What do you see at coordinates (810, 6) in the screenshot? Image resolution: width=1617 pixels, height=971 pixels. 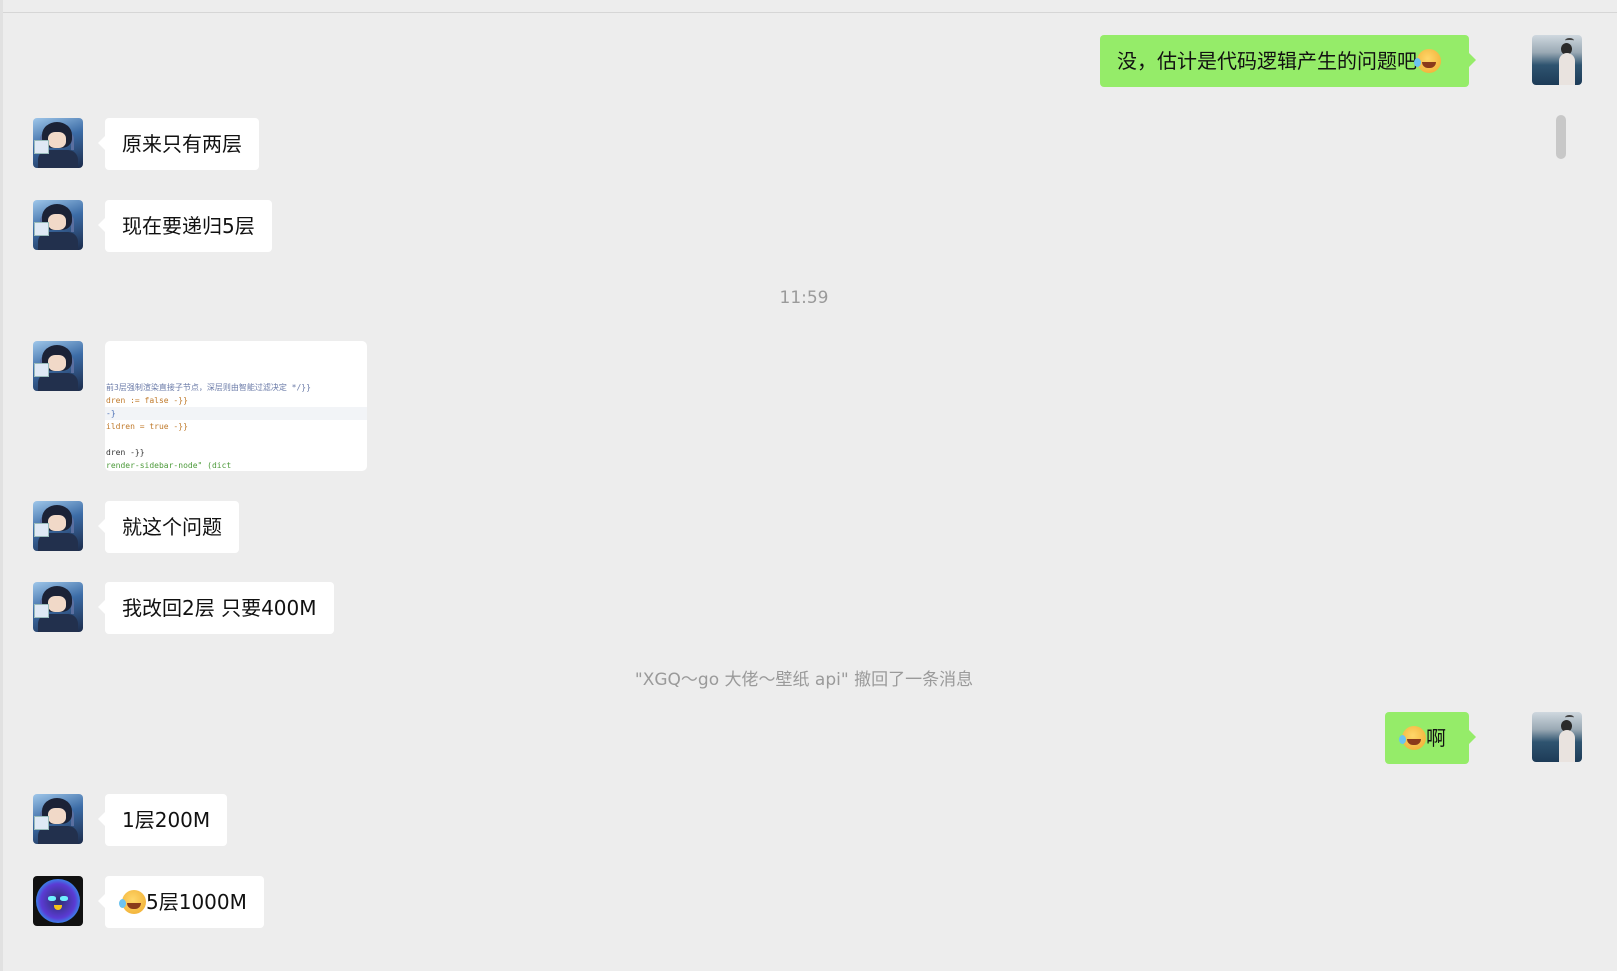 I see `top-divider` at bounding box center [810, 6].